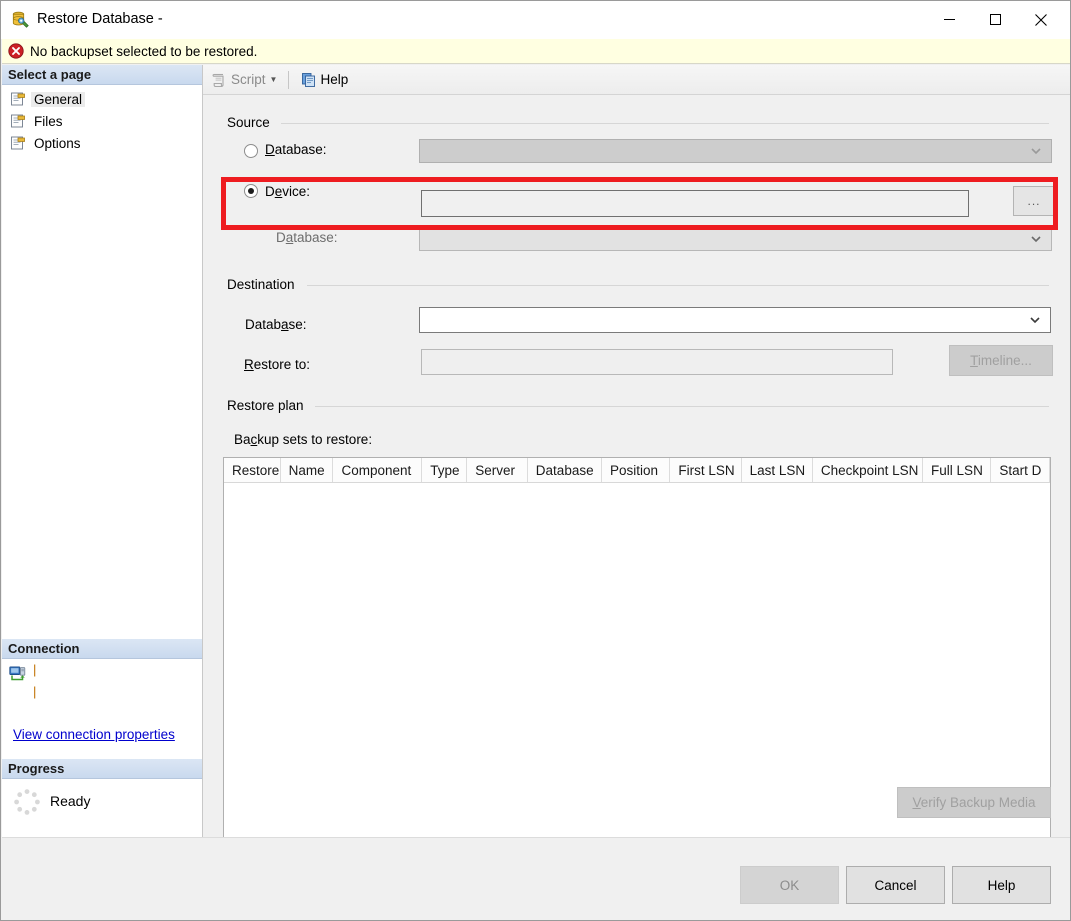 The image size is (1071, 921). Describe the element at coordinates (20, 20) in the screenshot. I see `restore-database-icon` at that location.